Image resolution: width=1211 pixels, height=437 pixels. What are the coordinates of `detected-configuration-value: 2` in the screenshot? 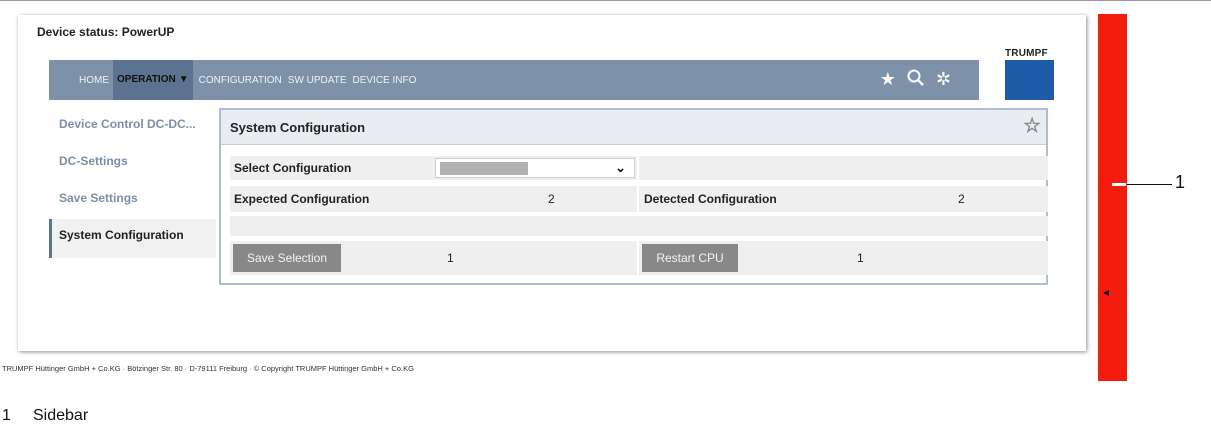 It's located at (961, 199).